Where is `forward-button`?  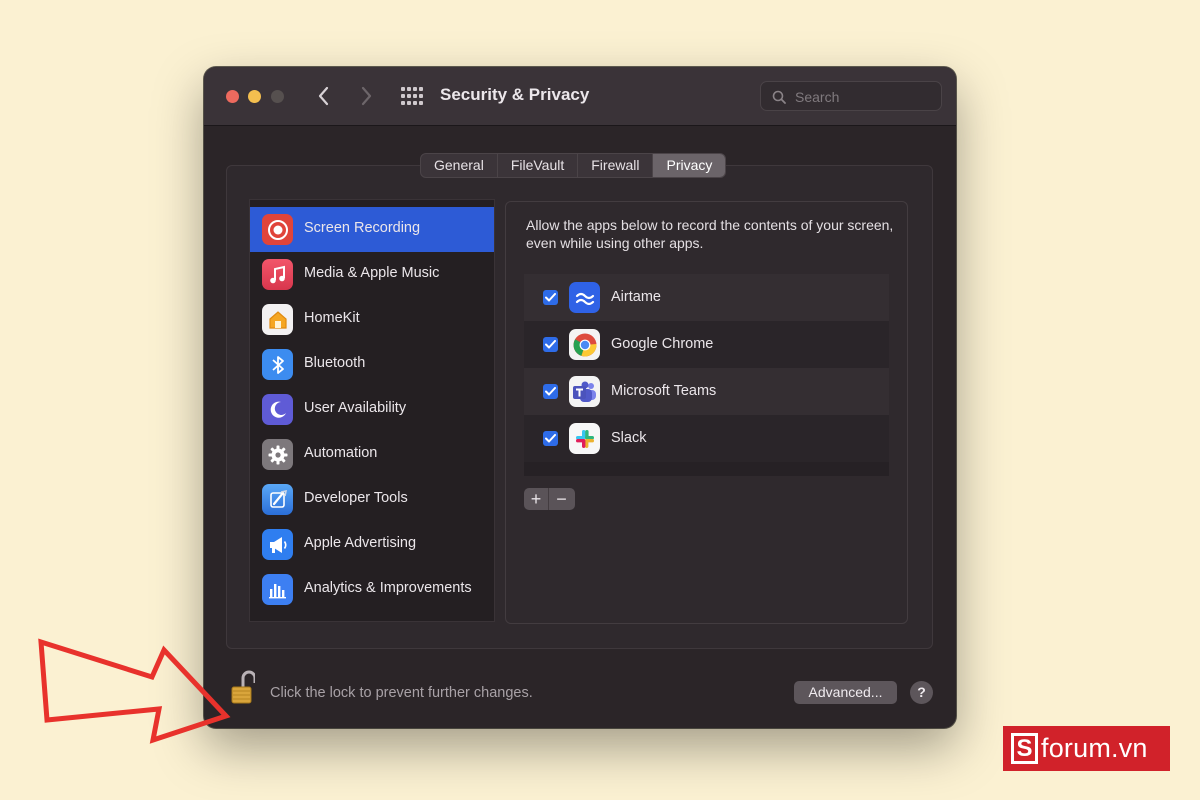
forward-button is located at coordinates (366, 96).